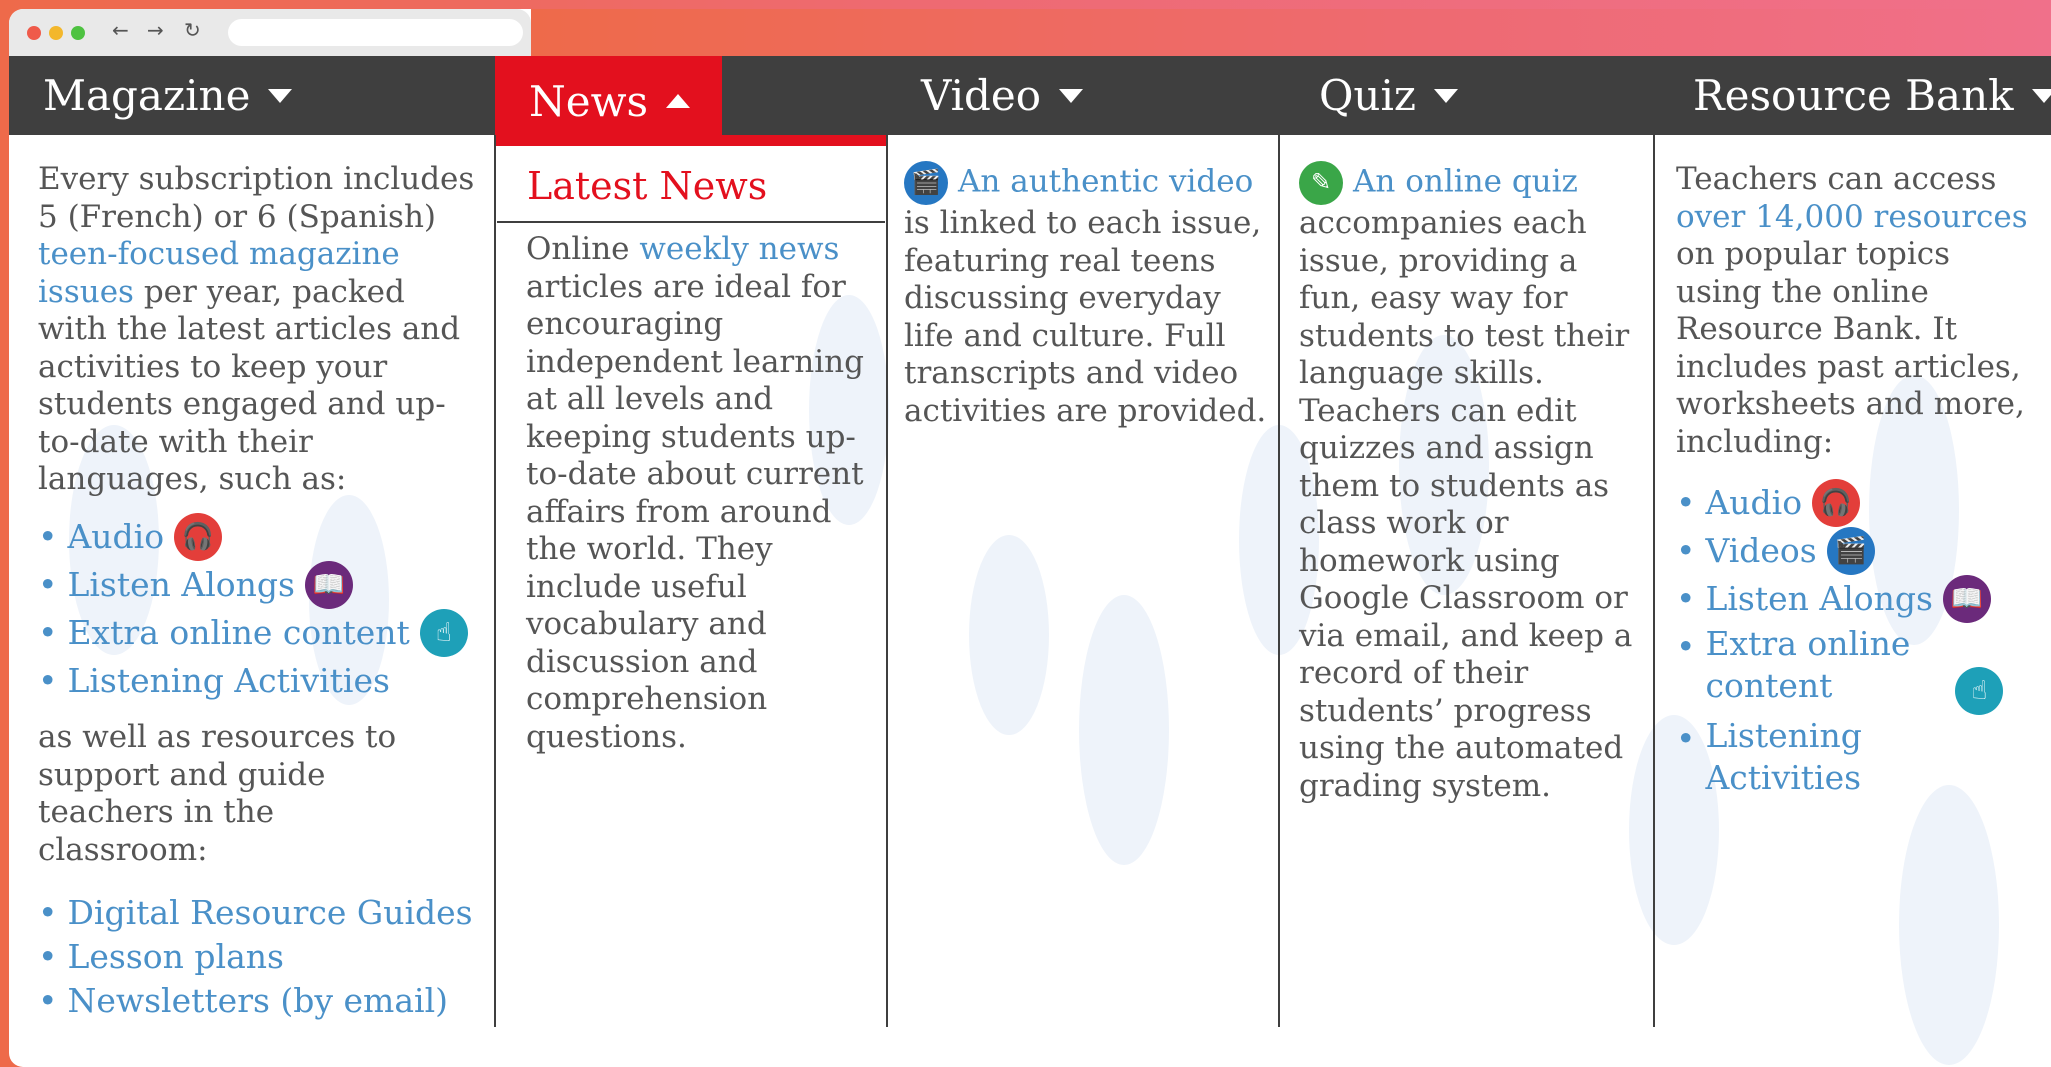 The height and width of the screenshot is (1067, 2051). I want to click on list-item: • Lesson plans, so click(263, 957).